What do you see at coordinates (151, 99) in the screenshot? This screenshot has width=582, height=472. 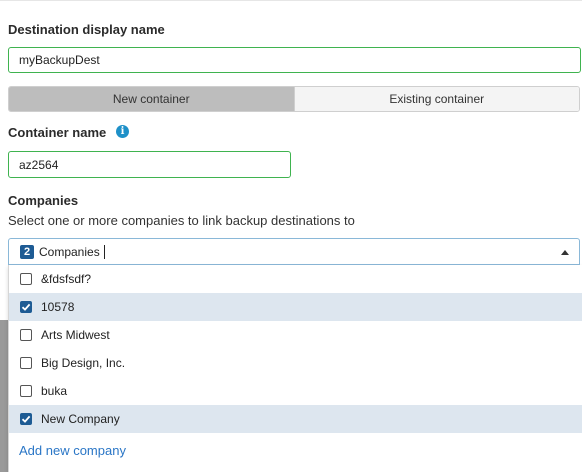 I see `tab-new-container: New container` at bounding box center [151, 99].